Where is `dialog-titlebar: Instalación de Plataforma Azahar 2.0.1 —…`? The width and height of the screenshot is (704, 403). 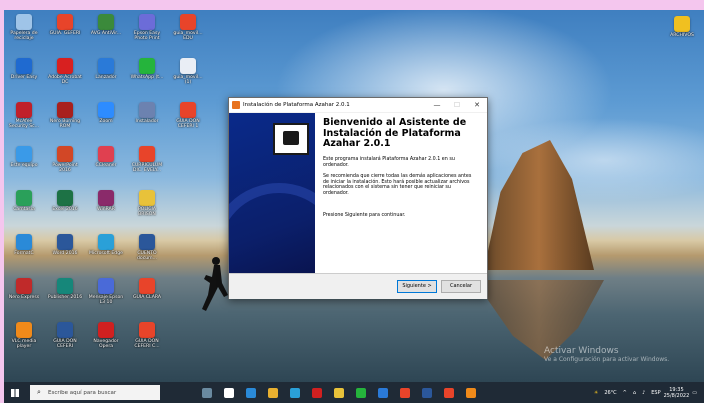
dialog-titlebar: Instalación de Plataforma Azahar 2.0.1 —… is located at coordinates (358, 105).